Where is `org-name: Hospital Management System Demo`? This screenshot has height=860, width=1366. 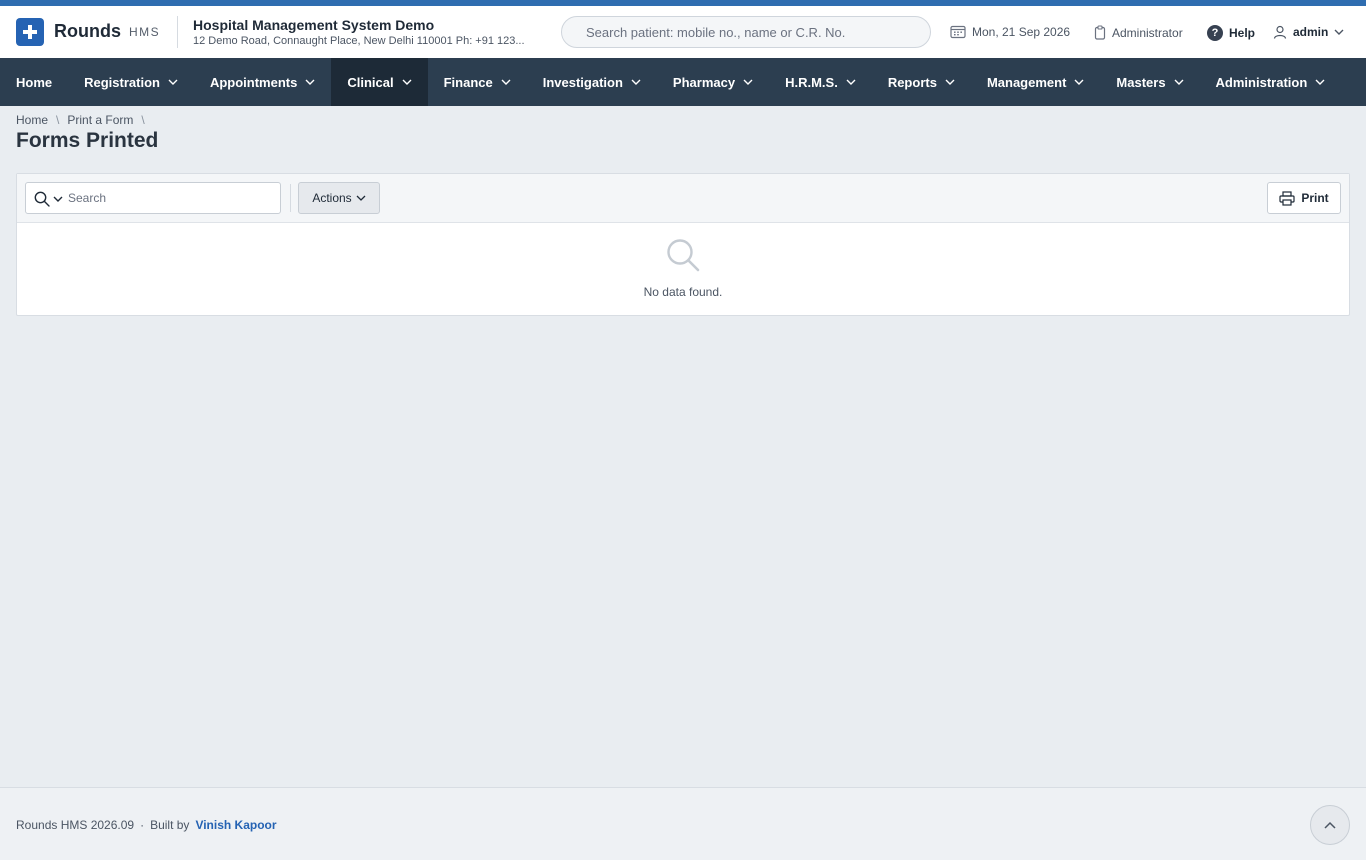 org-name: Hospital Management System Demo is located at coordinates (314, 25).